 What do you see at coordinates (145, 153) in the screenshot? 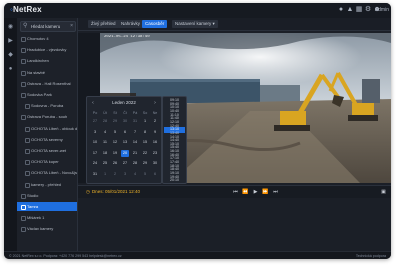
I see `calendar-day: 22` at bounding box center [145, 153].